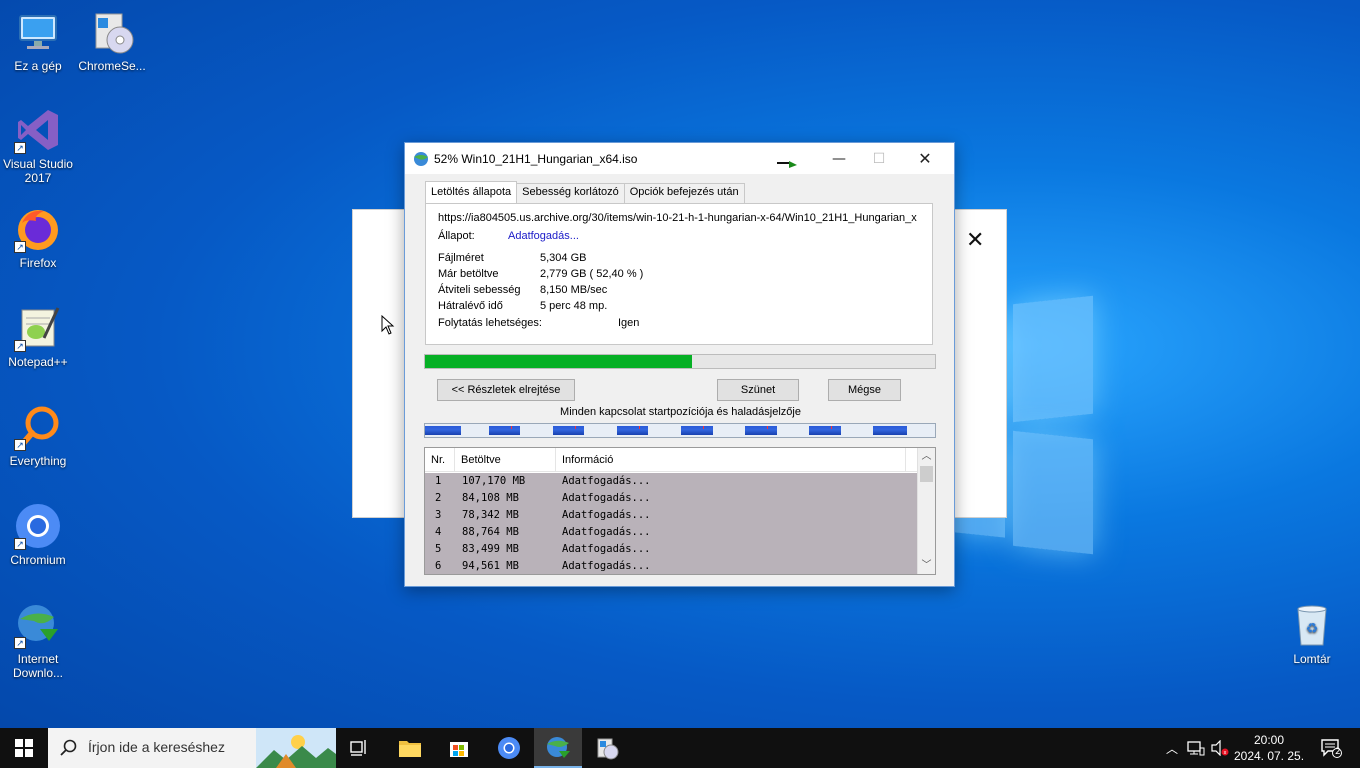 This screenshot has height=768, width=1360. I want to click on folder-icon, so click(410, 749).